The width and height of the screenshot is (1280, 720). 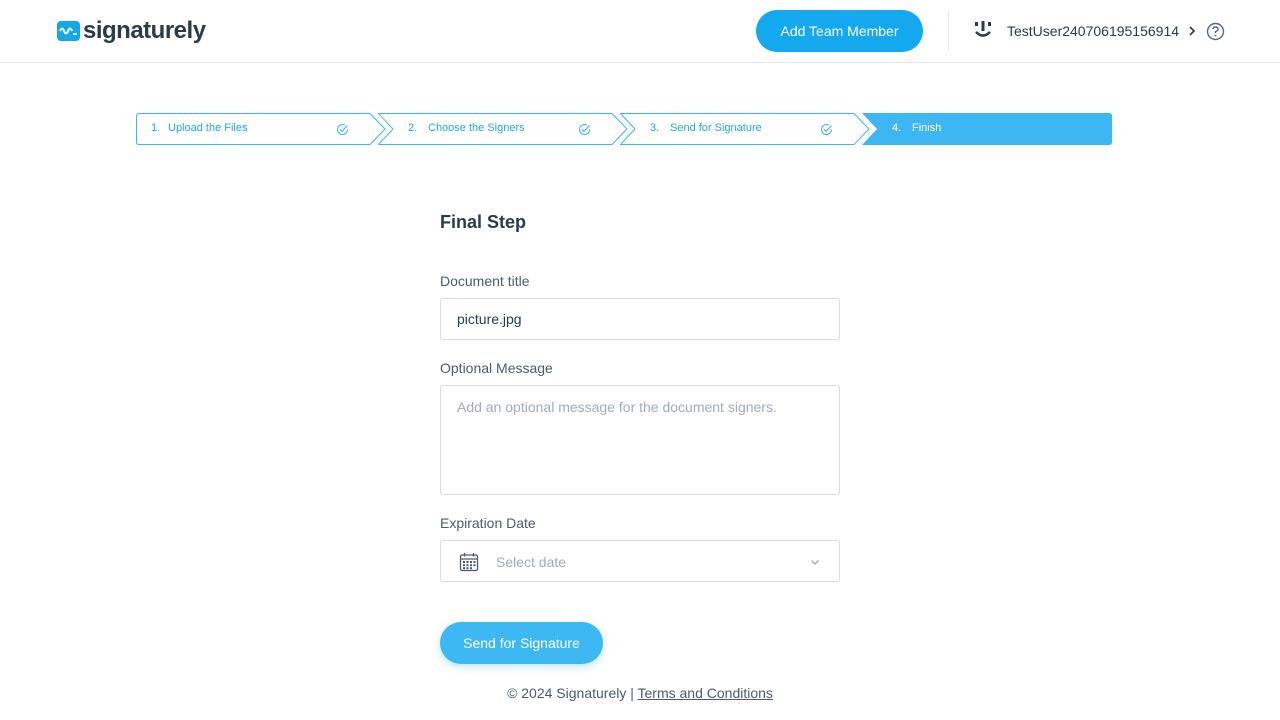 I want to click on optional-message-textarea, so click(x=640, y=440).